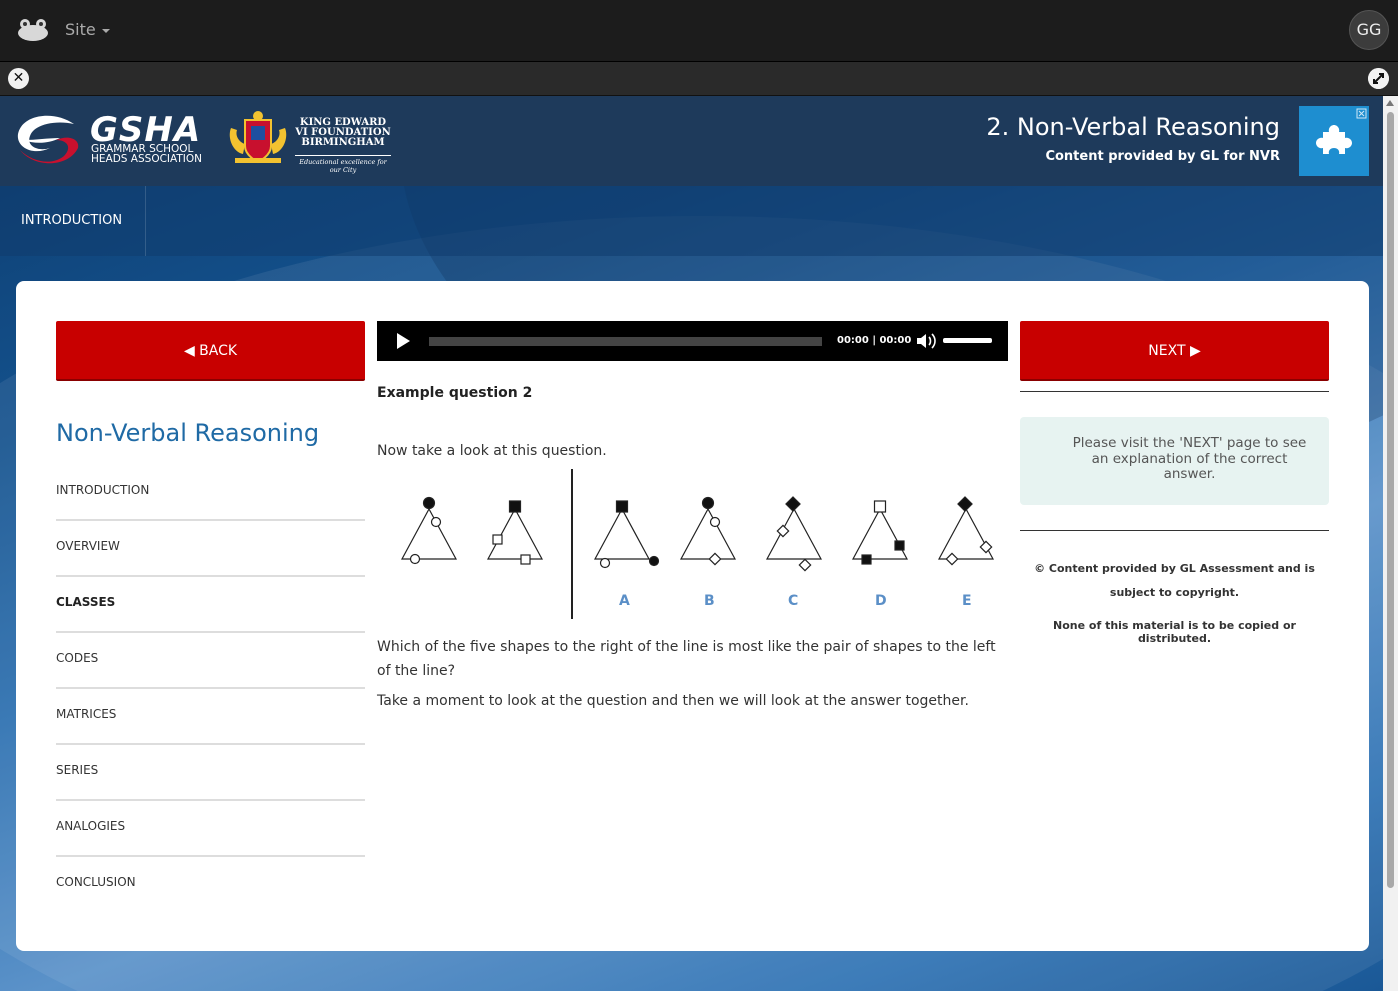 Image resolution: width=1398 pixels, height=991 pixels. I want to click on option-label-a: A, so click(624, 601).